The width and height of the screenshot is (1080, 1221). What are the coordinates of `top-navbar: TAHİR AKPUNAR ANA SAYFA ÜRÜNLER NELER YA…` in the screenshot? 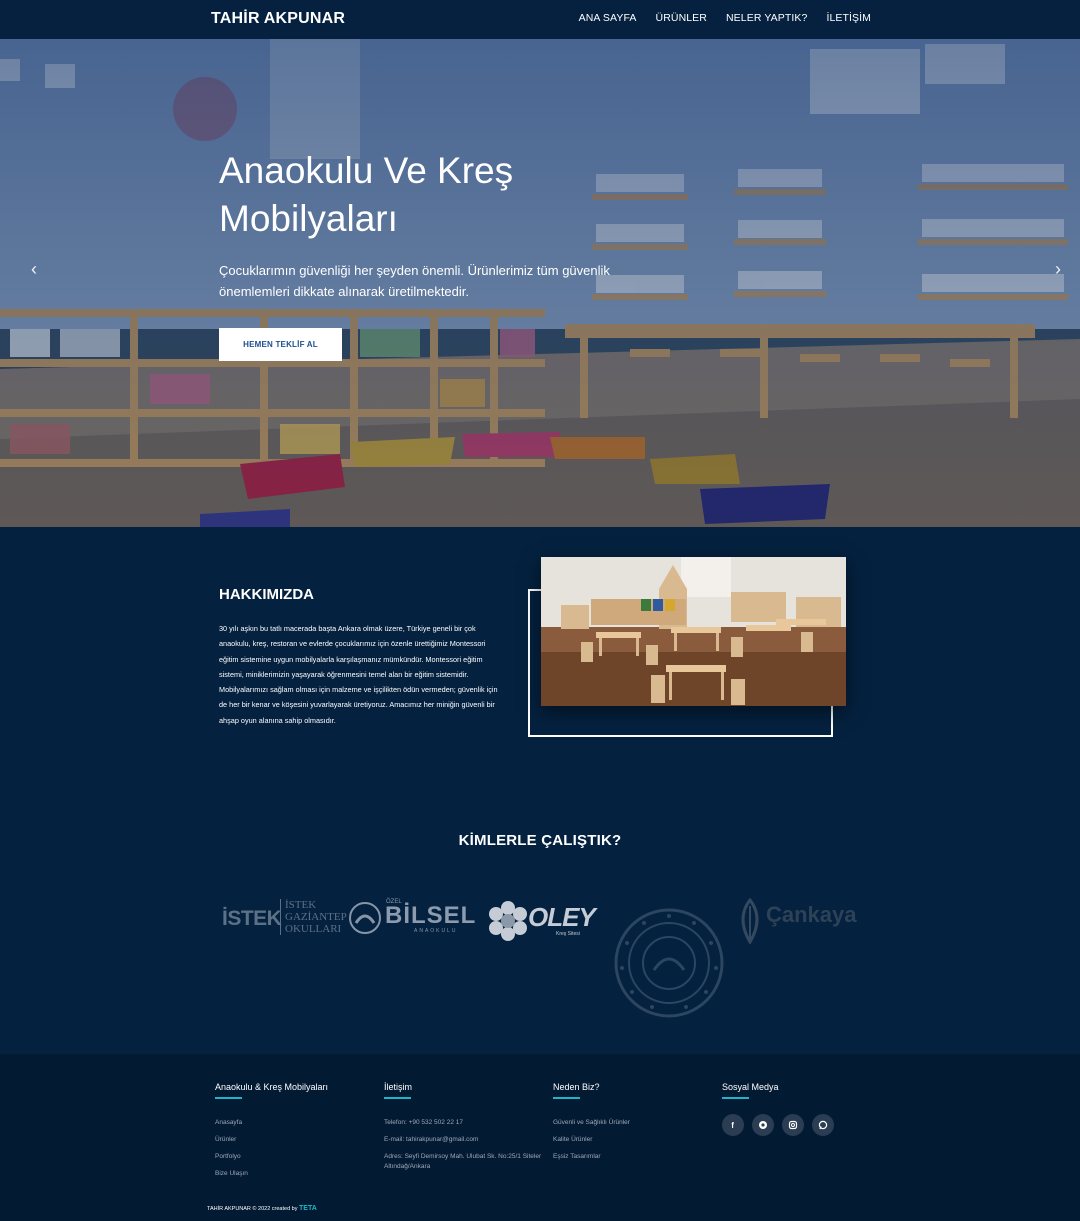 It's located at (540, 19).